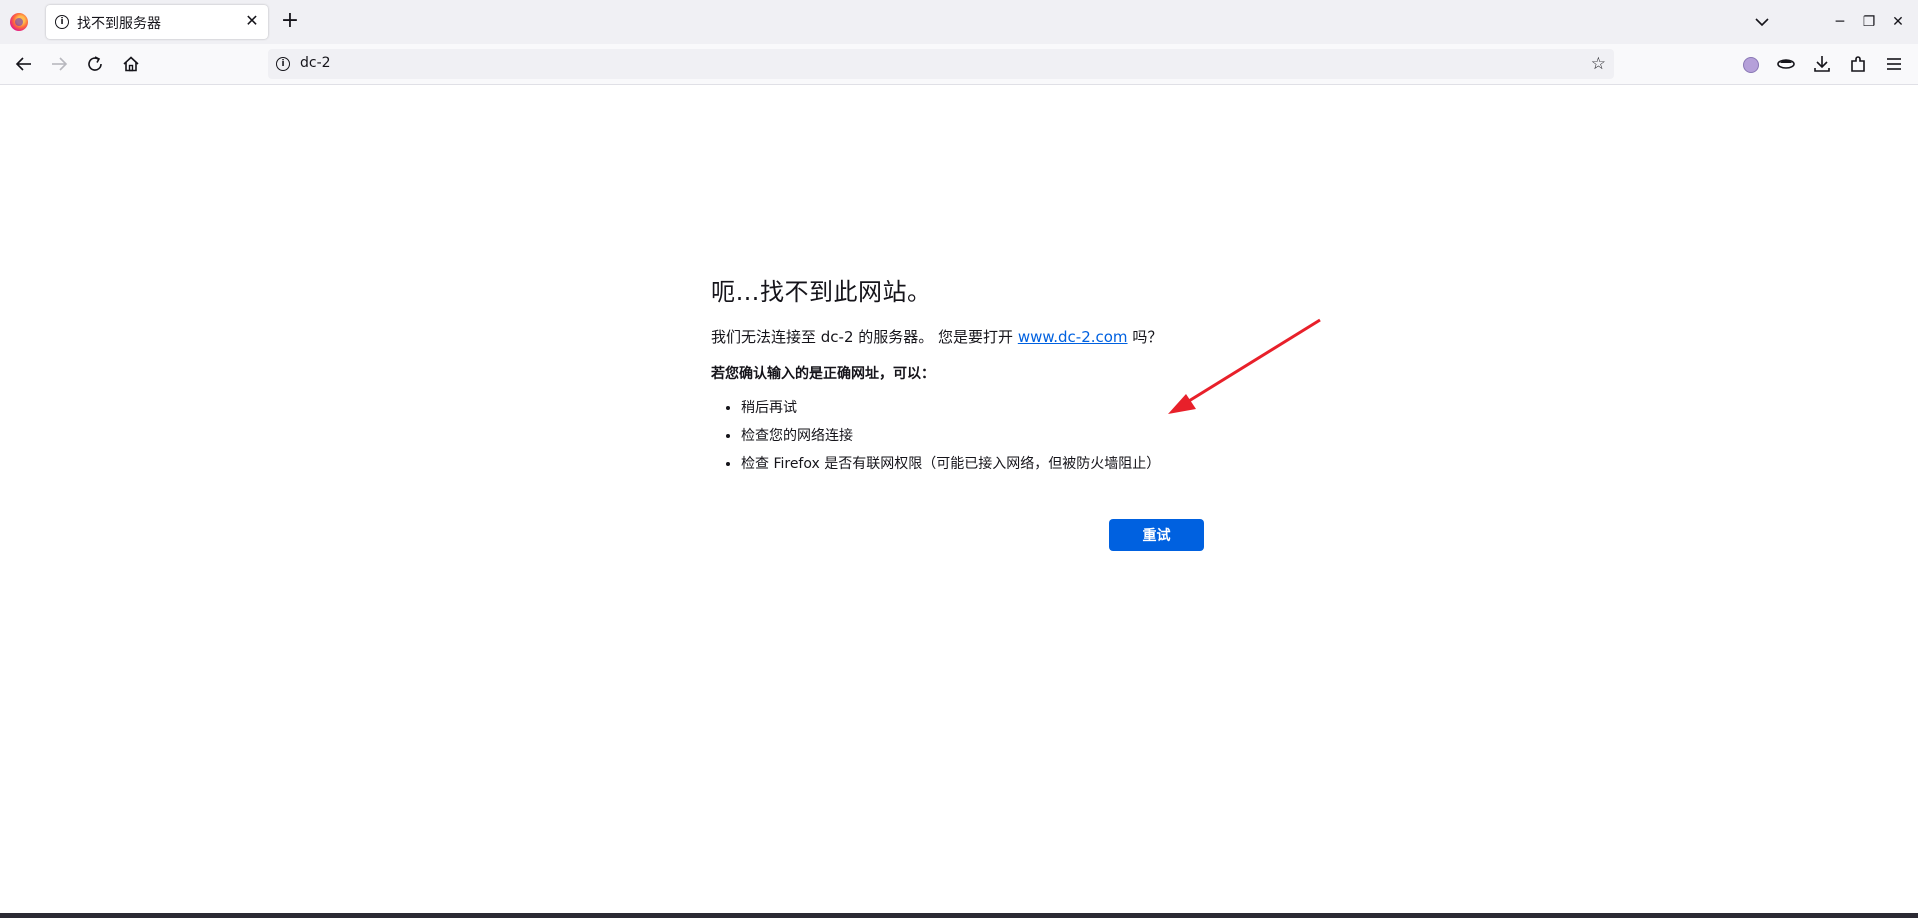  I want to click on active-tab: i 找不到服务器 ✕, so click(157, 22).